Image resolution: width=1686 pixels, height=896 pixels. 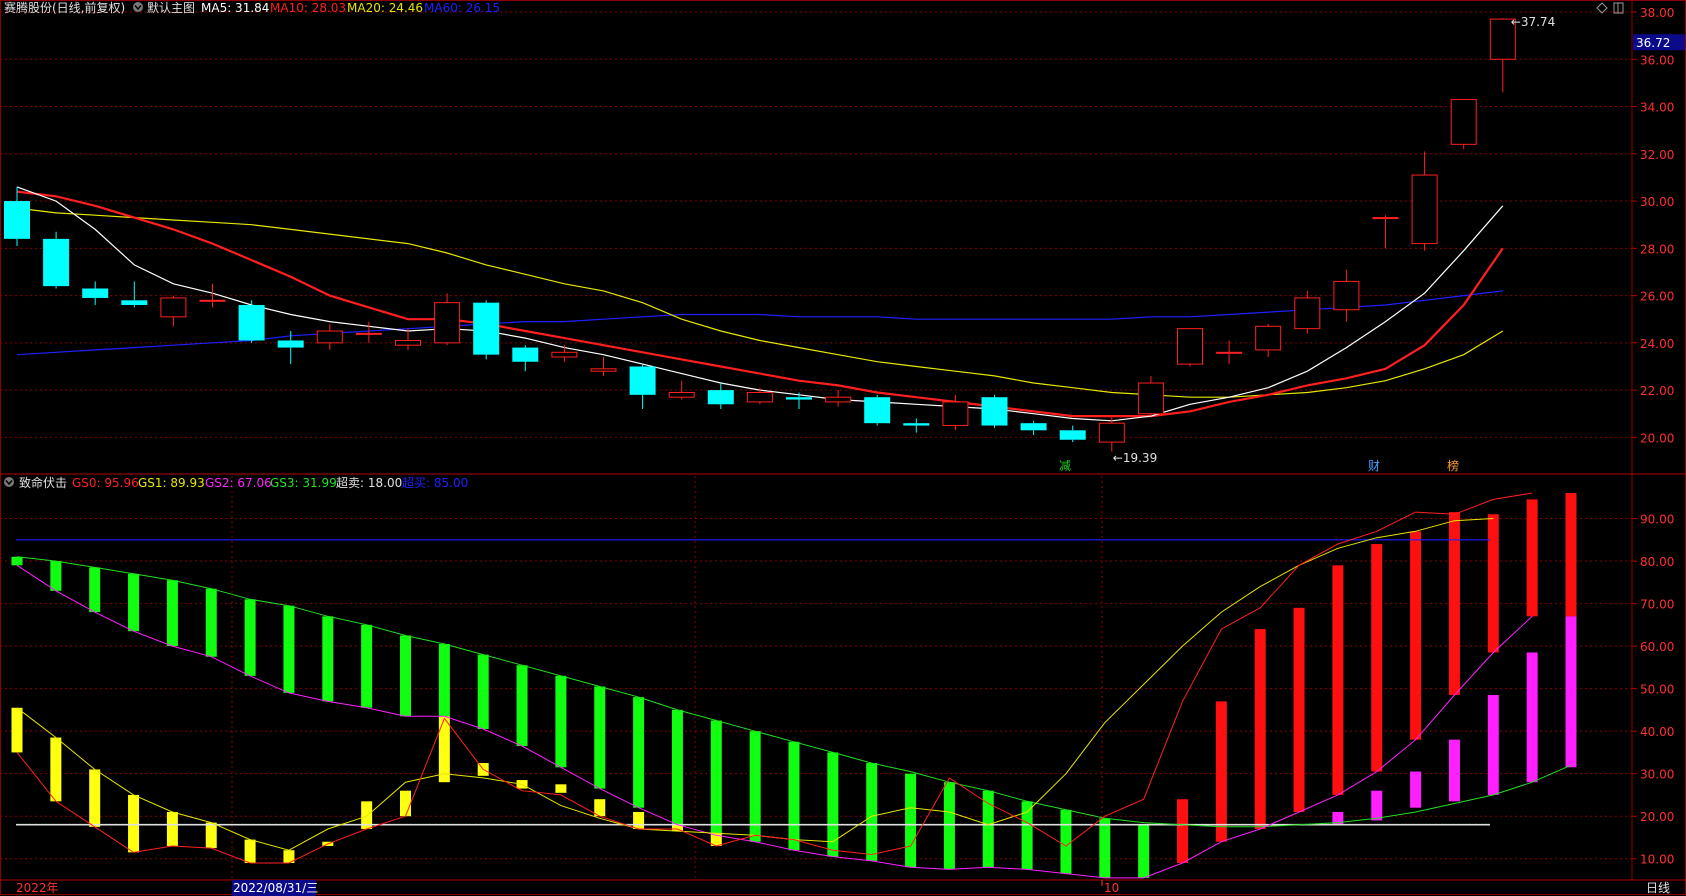 I want to click on sub-indicator-name: 致命伏击, so click(x=43, y=482).